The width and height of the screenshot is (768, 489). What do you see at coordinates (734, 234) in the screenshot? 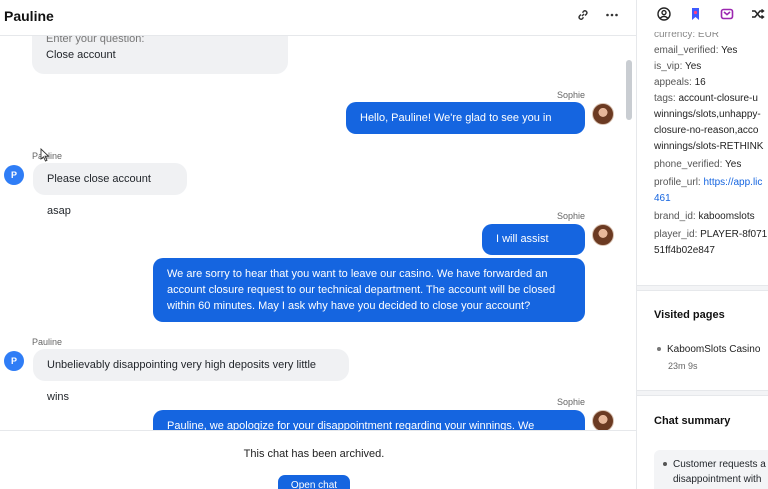
I see `prop-value: PLAYER-8f071` at bounding box center [734, 234].